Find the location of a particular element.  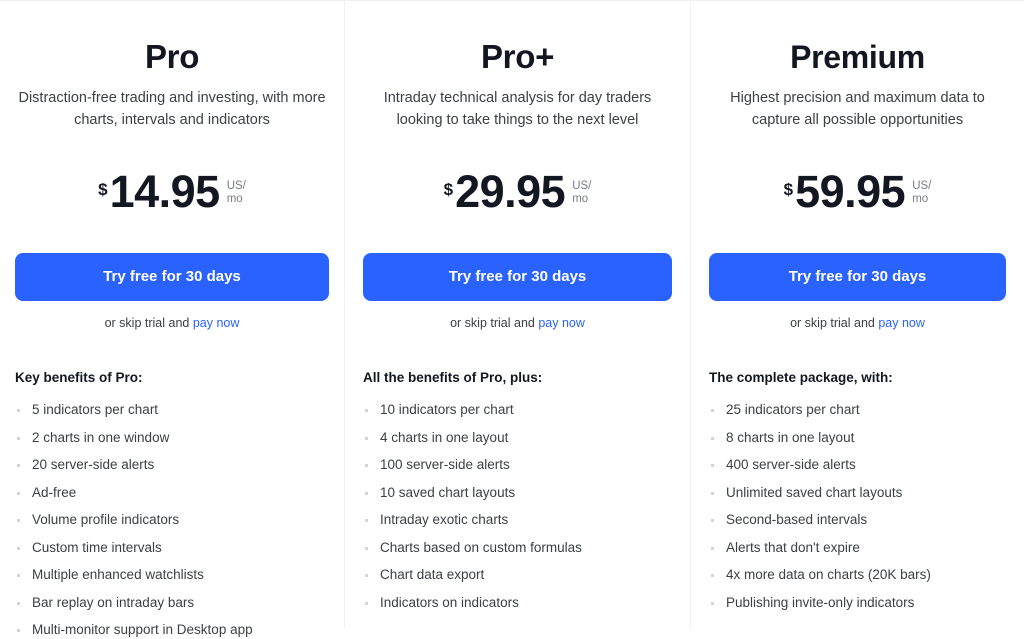

list-item: Volume profile indicators is located at coordinates (172, 520).